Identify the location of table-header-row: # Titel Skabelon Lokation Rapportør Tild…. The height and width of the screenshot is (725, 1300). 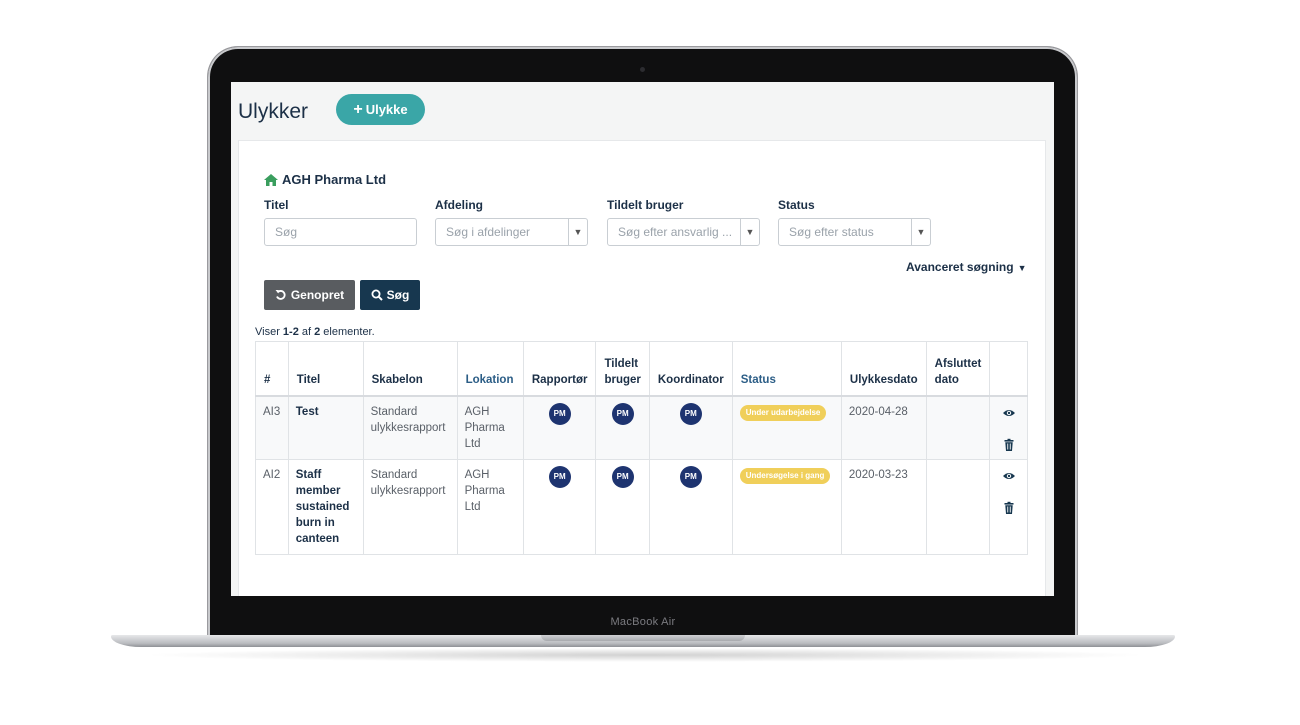
(641, 369).